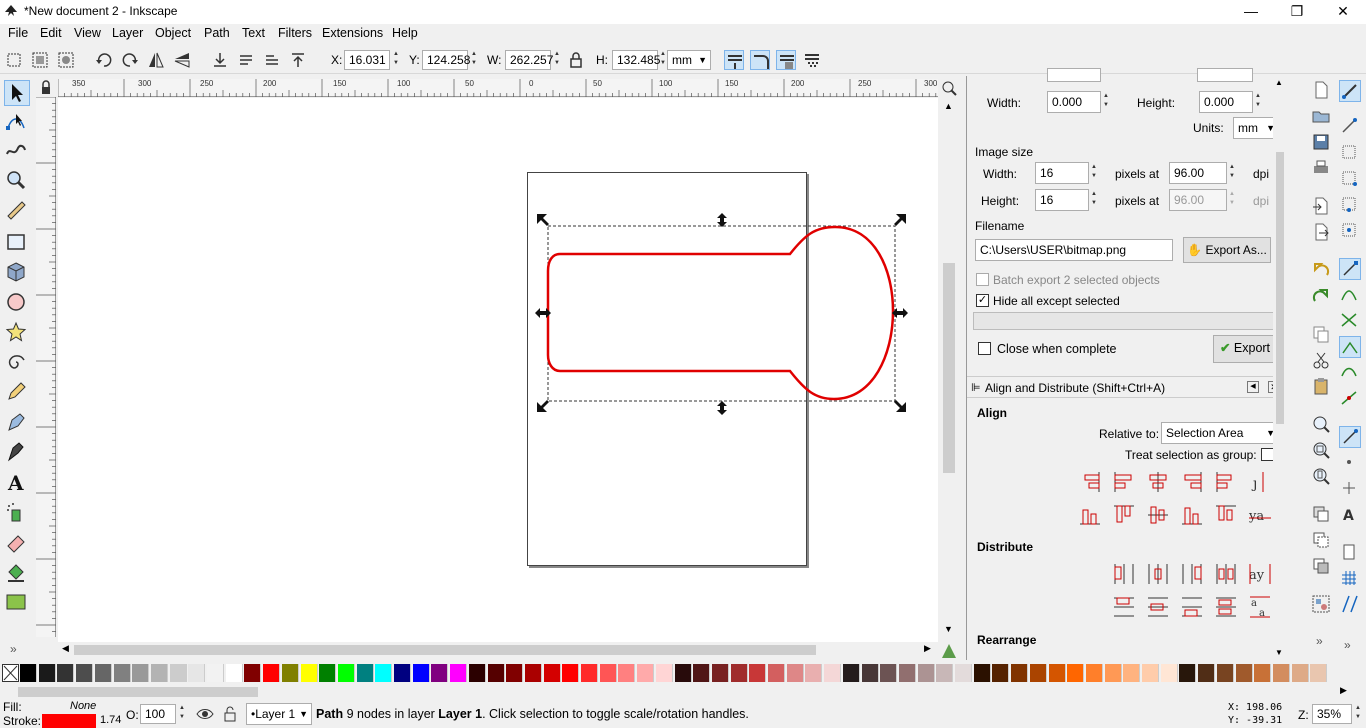  Describe the element at coordinates (1322, 271) in the screenshot. I see `undo-icon` at that location.